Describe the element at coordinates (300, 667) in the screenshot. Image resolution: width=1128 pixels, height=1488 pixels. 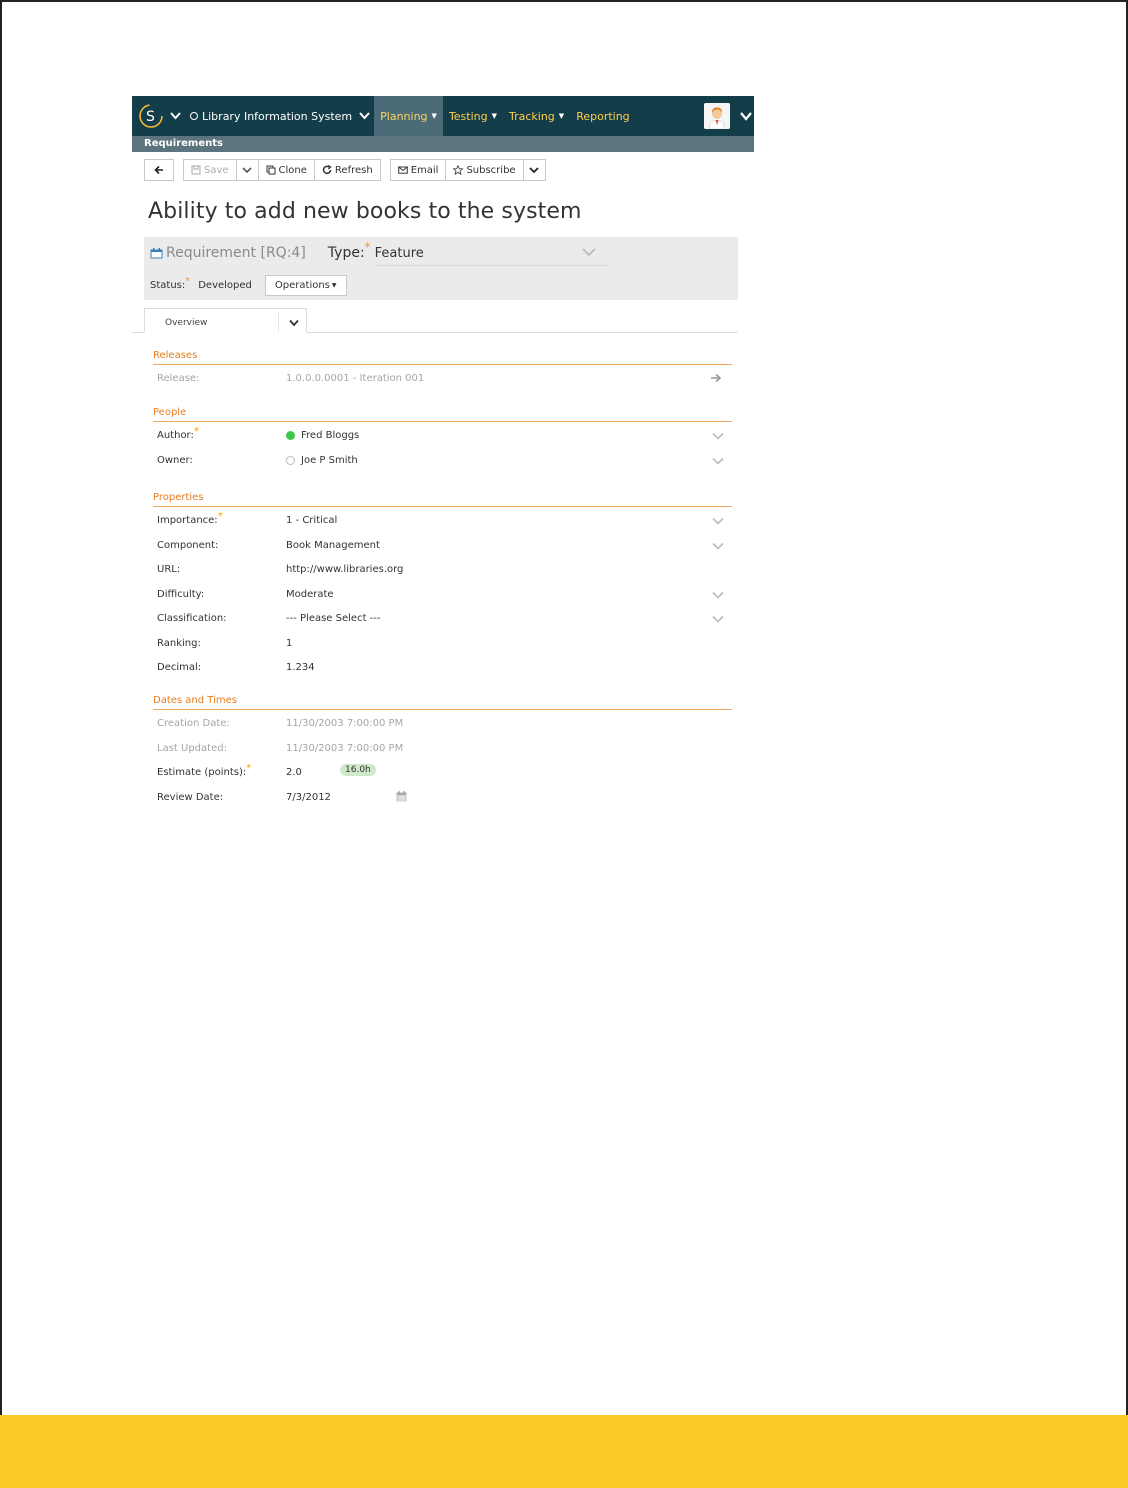
I see `decimal-value: 1.234` at that location.